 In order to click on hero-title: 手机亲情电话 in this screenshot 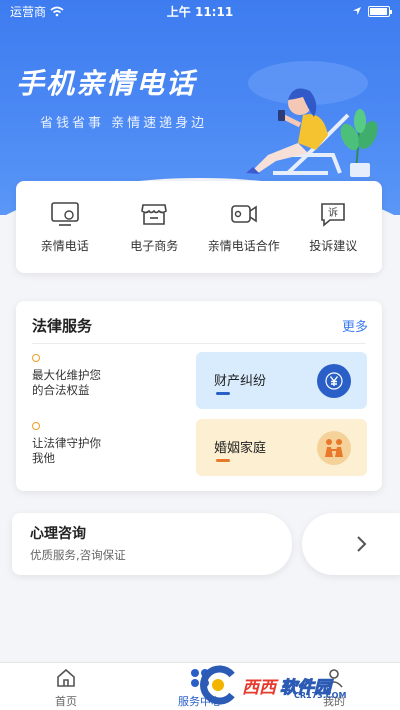, I will do `click(106, 83)`.